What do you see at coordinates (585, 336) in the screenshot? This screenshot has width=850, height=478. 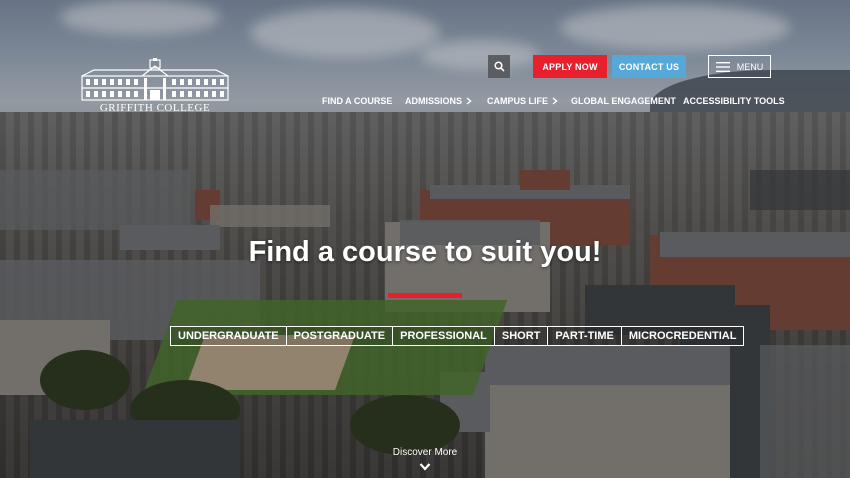 I see `course-link-part-time: PART-TIME` at bounding box center [585, 336].